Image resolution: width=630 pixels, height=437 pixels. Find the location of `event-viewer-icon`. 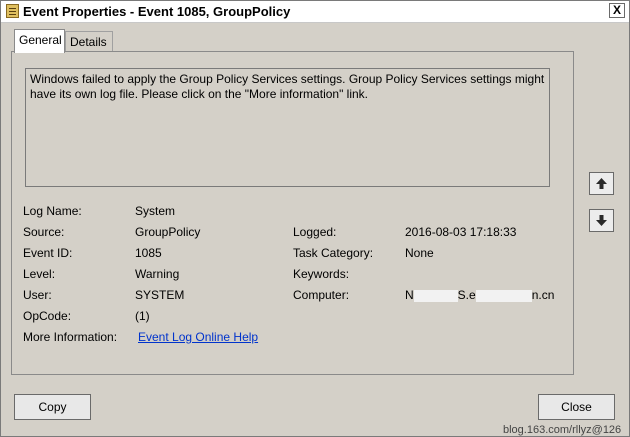

event-viewer-icon is located at coordinates (12, 11).